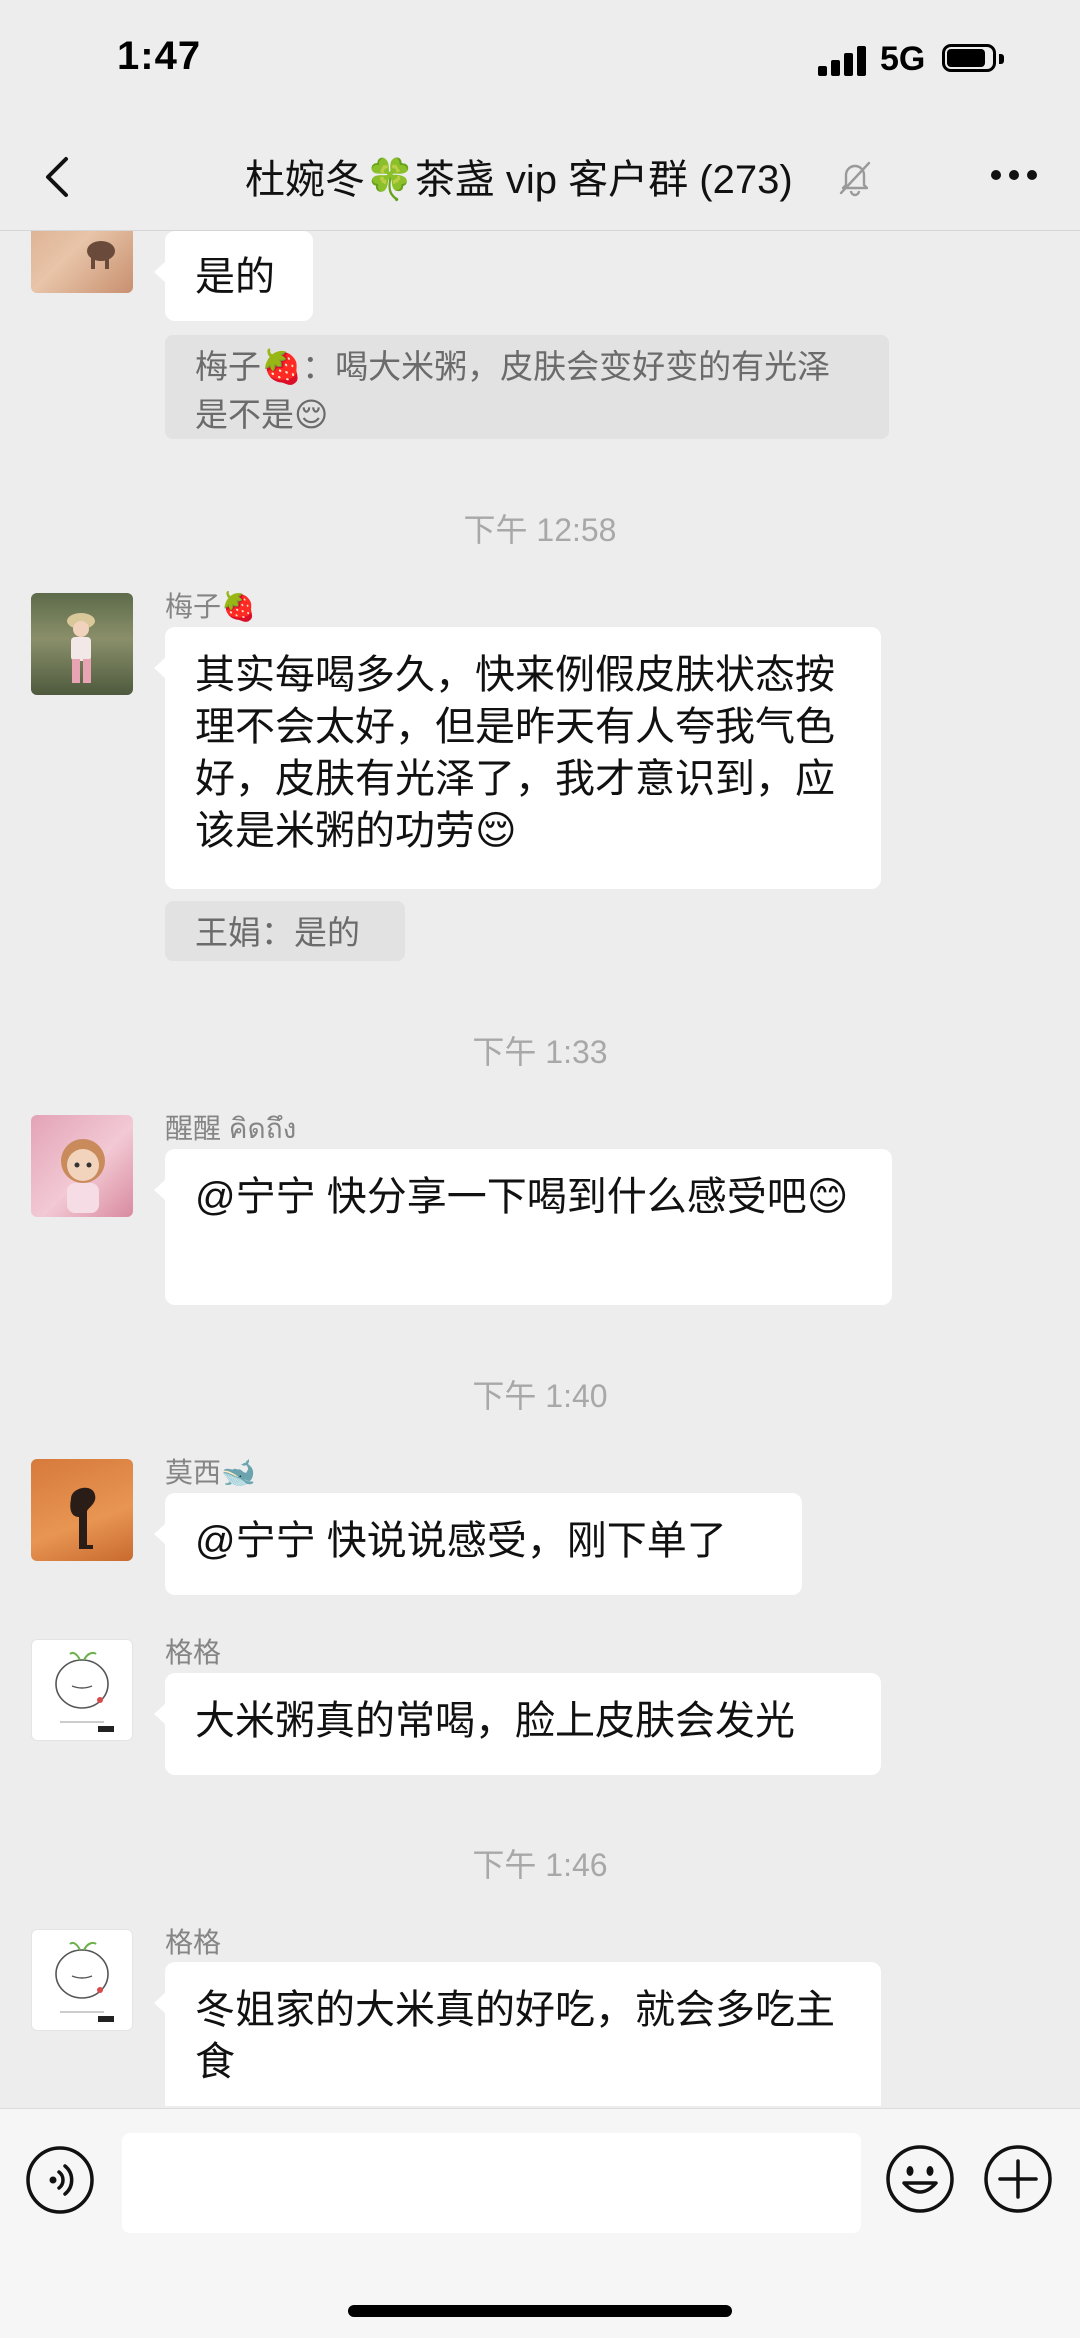 This screenshot has width=1080, height=2338. Describe the element at coordinates (540, 1052) in the screenshot. I see `timestamp: 下午 1:33` at that location.